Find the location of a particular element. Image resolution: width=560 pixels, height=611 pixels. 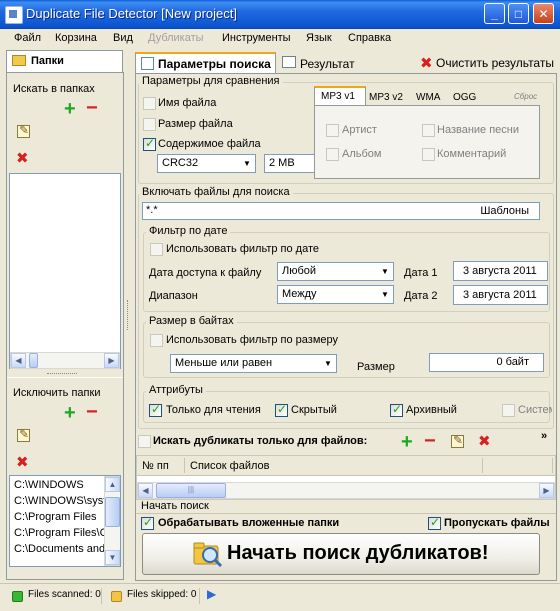

menu-file: Файл is located at coordinates (27, 38).